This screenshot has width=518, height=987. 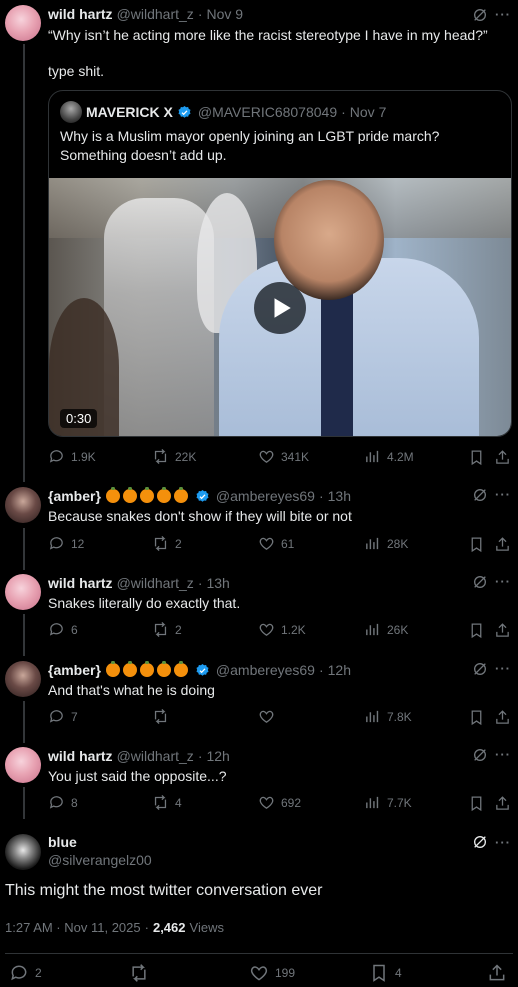 I want to click on thread-line, so click(x=24, y=803).